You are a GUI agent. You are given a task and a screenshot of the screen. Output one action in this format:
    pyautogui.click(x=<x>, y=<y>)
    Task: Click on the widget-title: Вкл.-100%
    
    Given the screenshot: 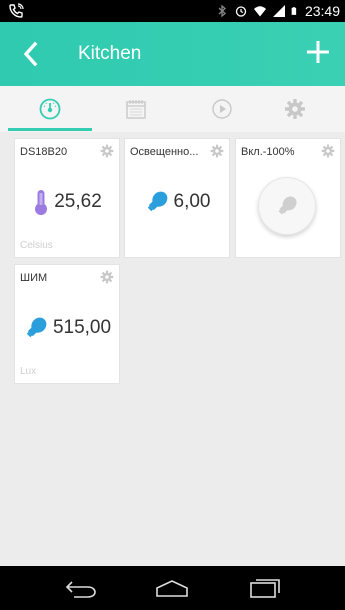 What is the action you would take?
    pyautogui.click(x=268, y=152)
    